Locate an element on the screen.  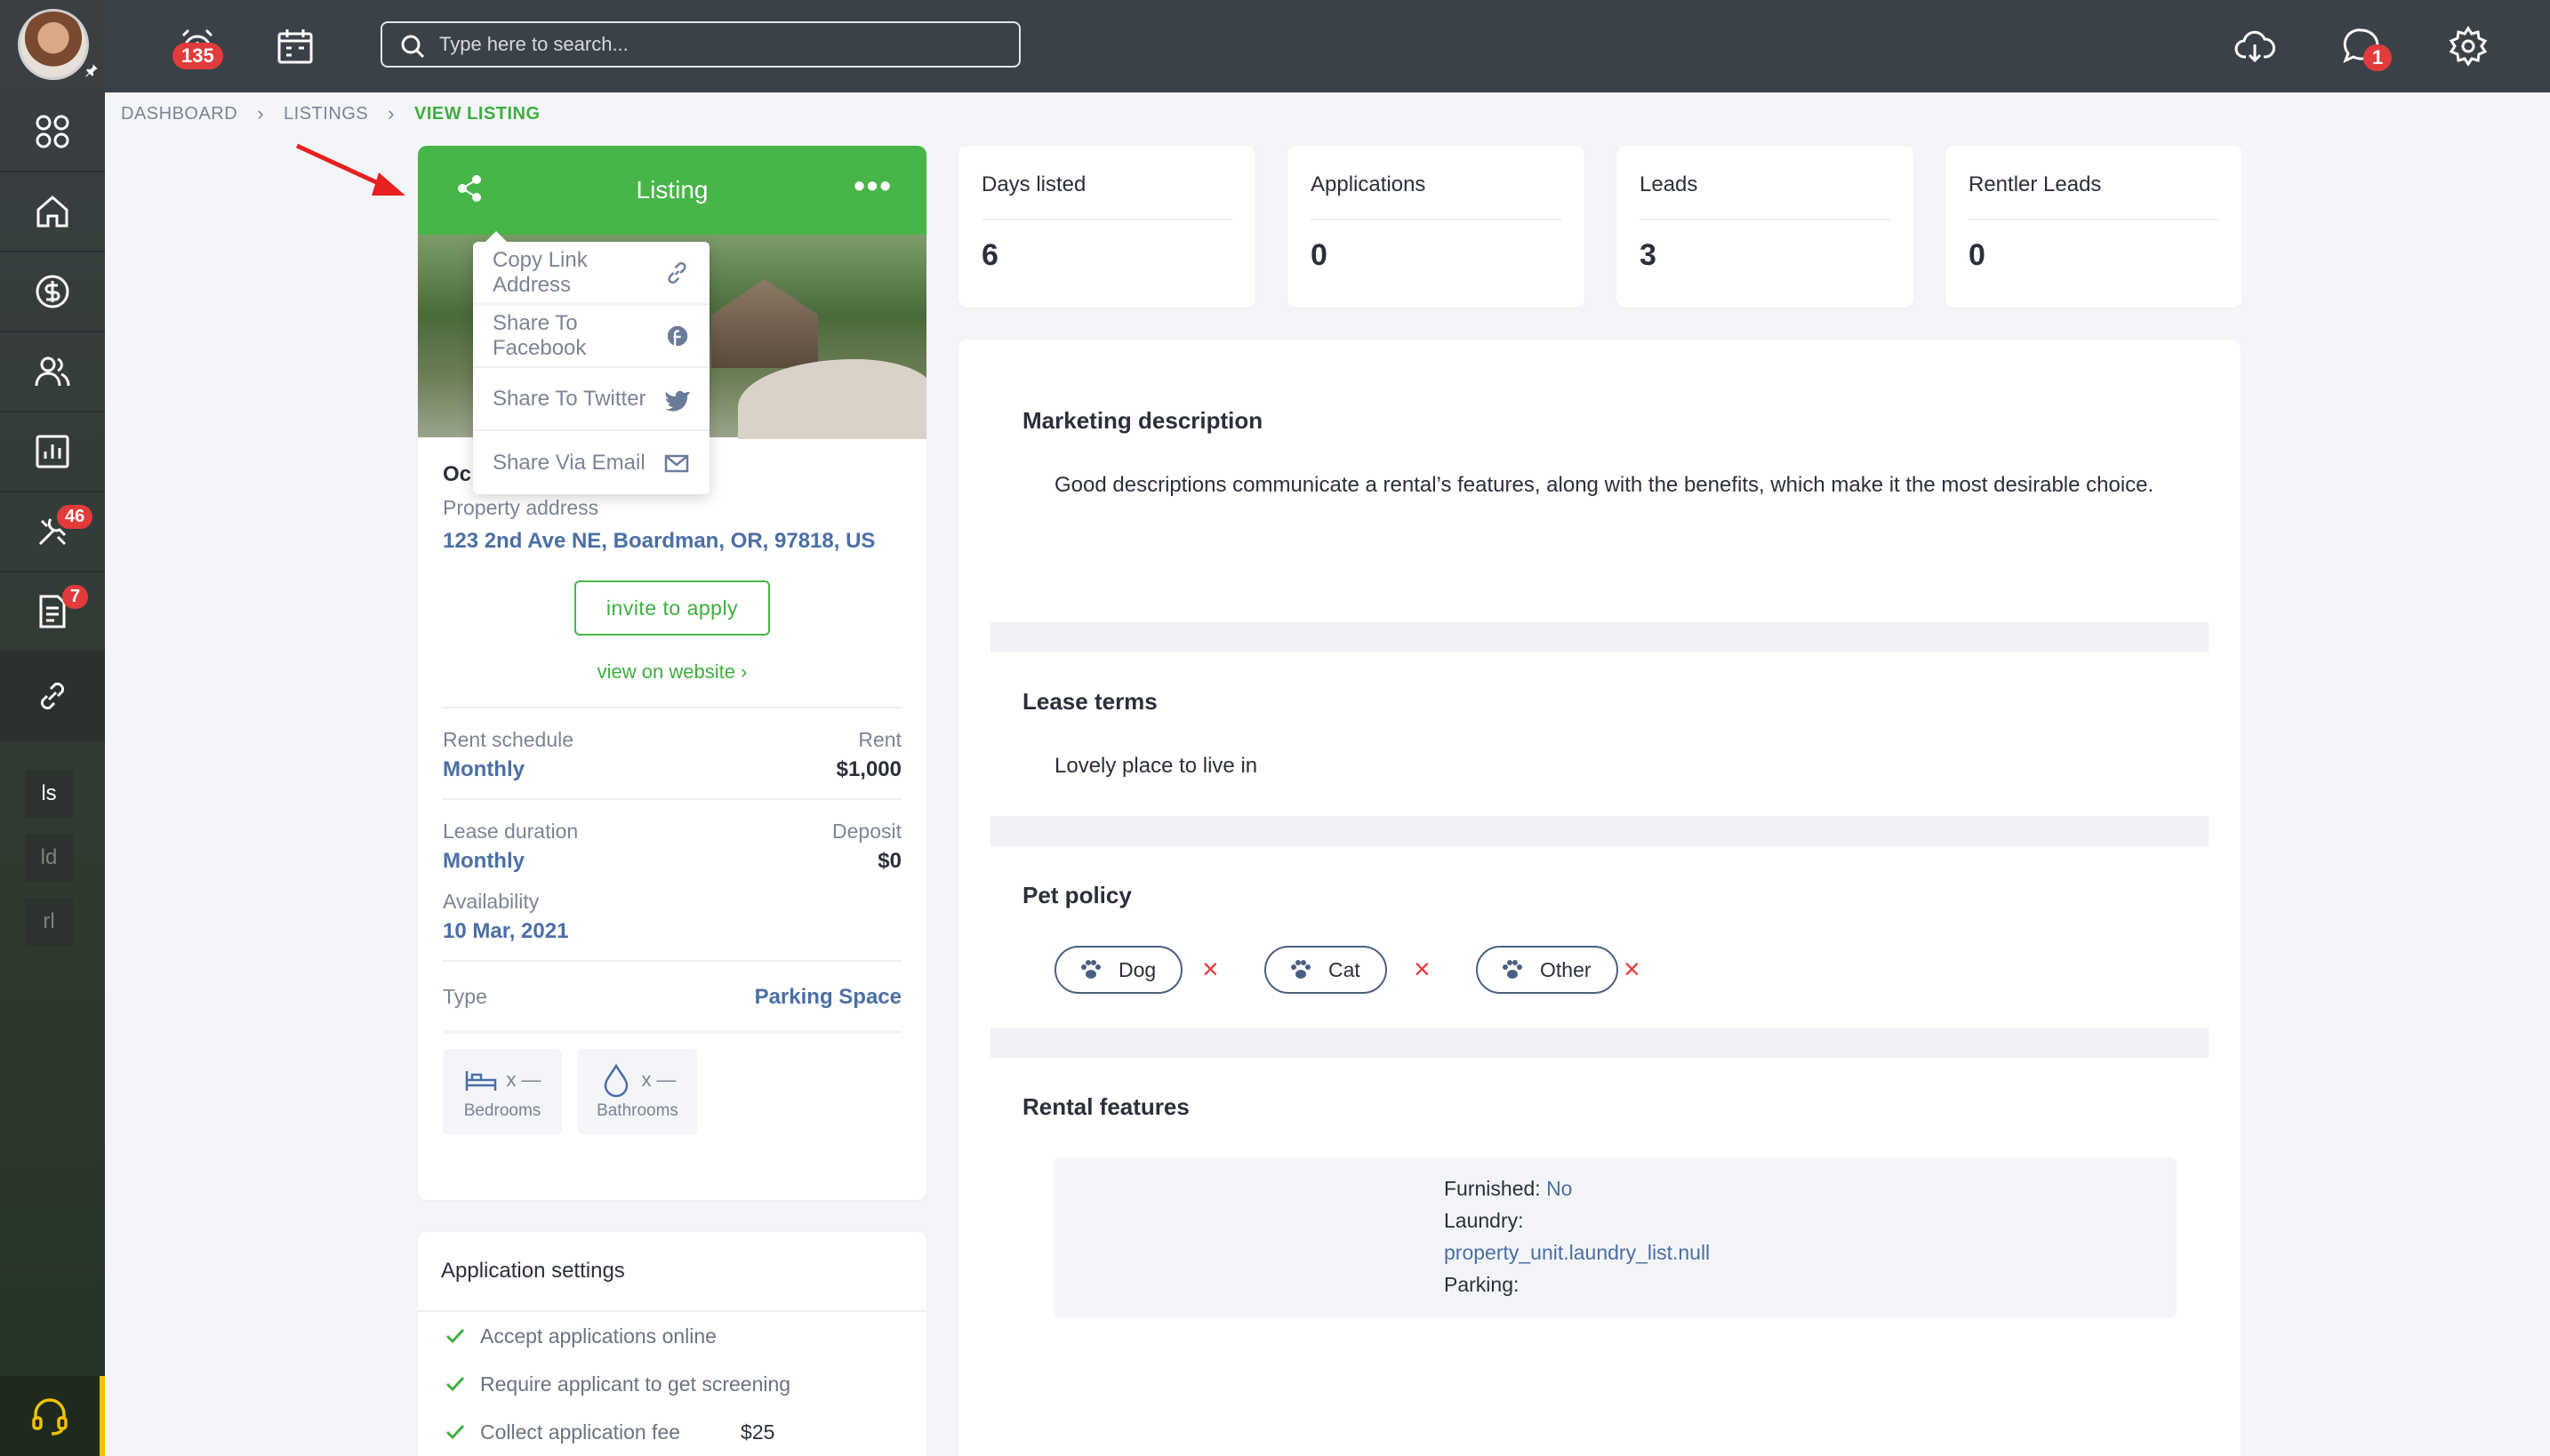
calendar-icon is located at coordinates (295, 46).